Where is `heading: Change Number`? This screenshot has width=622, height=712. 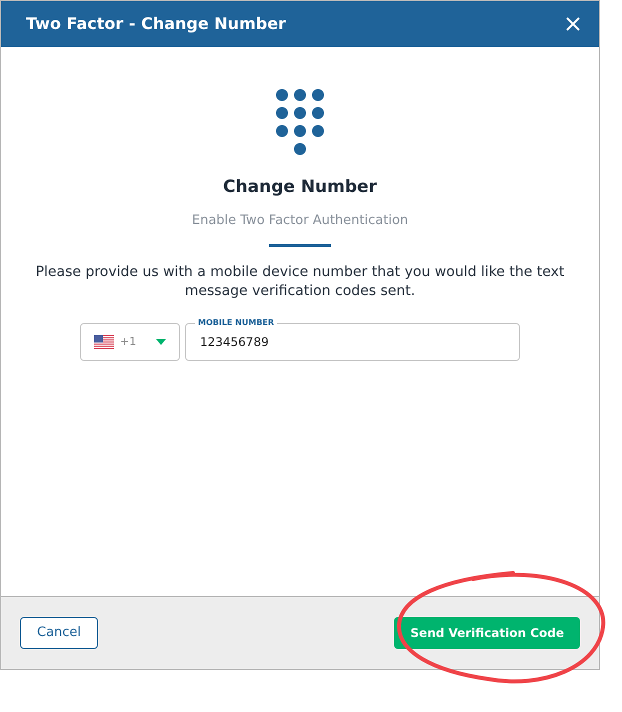 heading: Change Number is located at coordinates (300, 187).